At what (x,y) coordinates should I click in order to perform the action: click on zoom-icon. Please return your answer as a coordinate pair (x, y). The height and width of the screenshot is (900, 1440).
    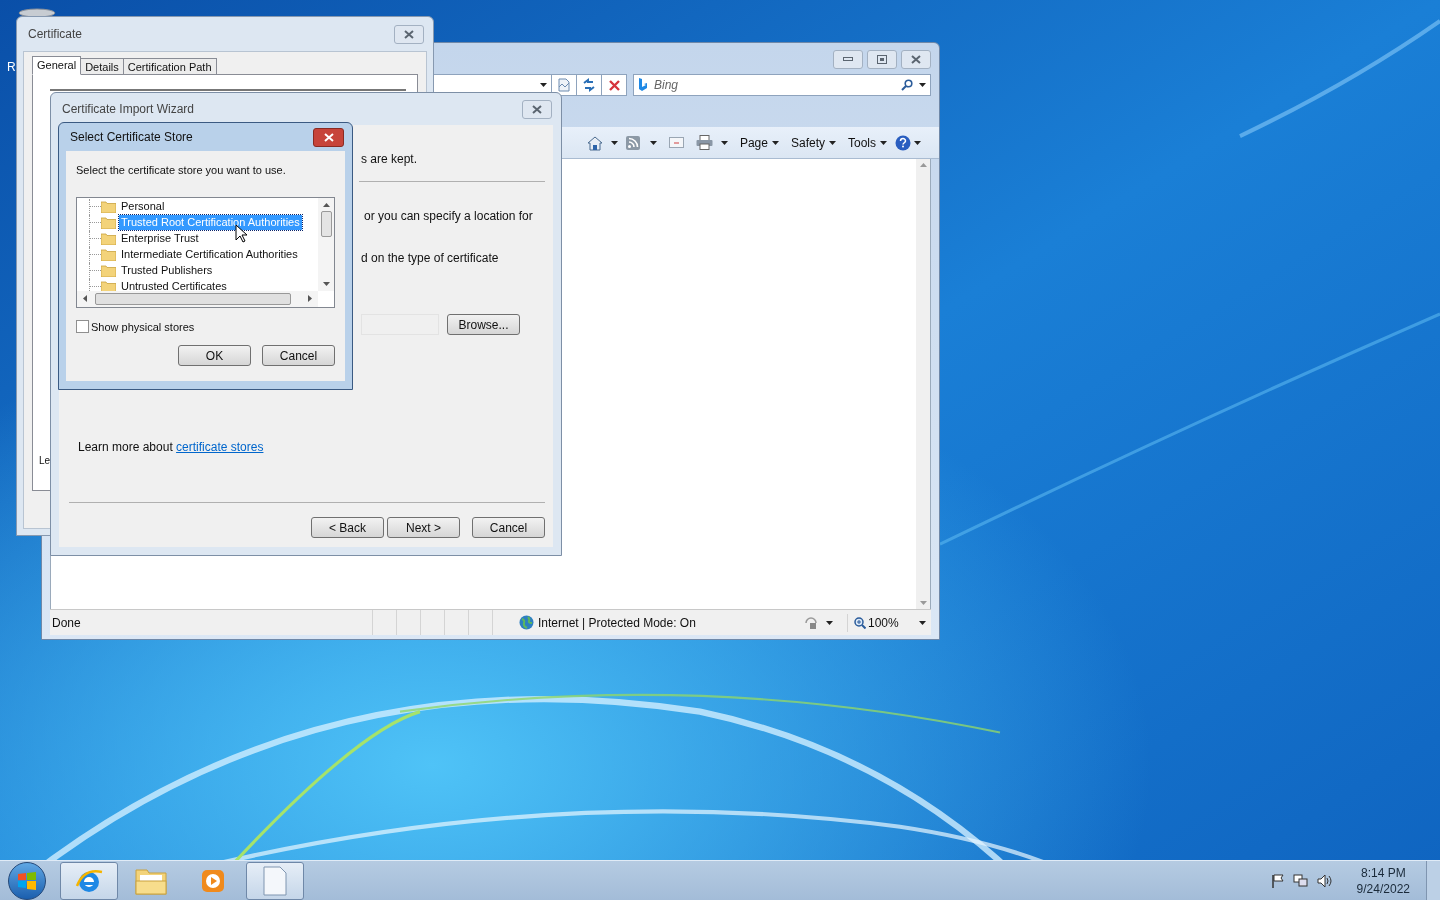
    Looking at the image, I should click on (860, 622).